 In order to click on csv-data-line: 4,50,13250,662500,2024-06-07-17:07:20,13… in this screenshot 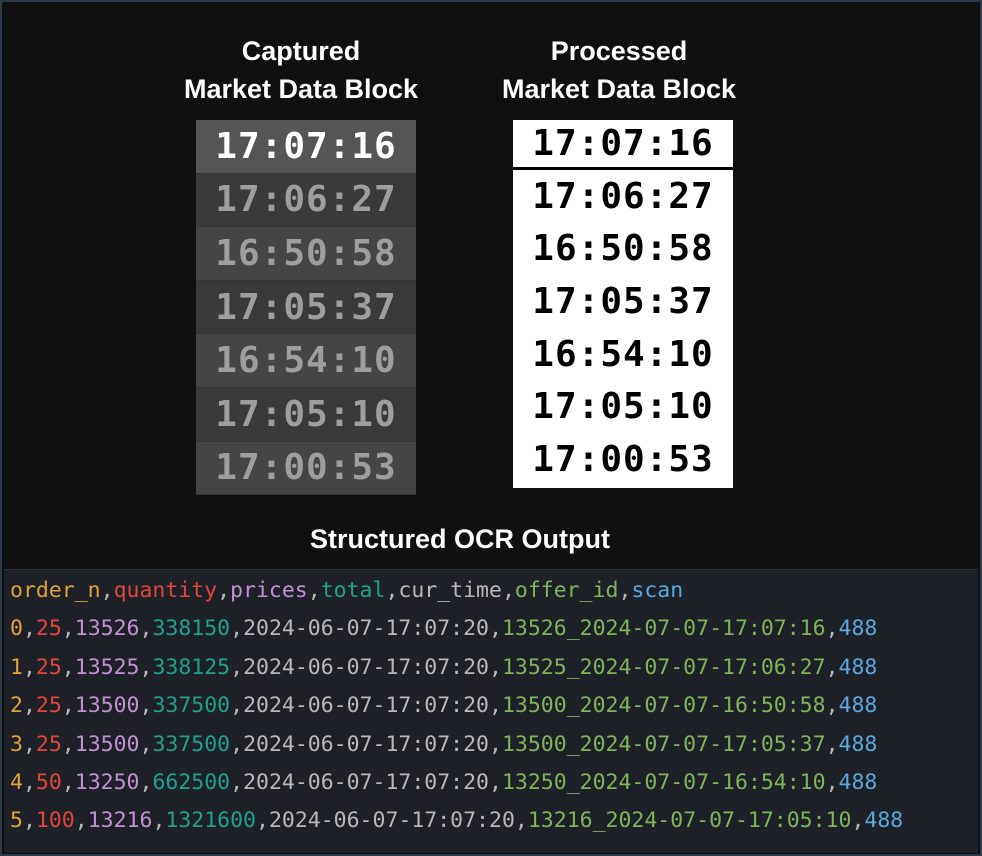, I will do `click(443, 783)`.